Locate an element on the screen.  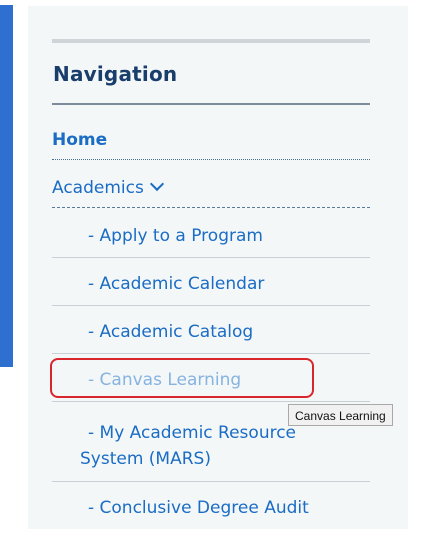
nav-link-mars: - My Academic Resource System (MARS) is located at coordinates (211, 446).